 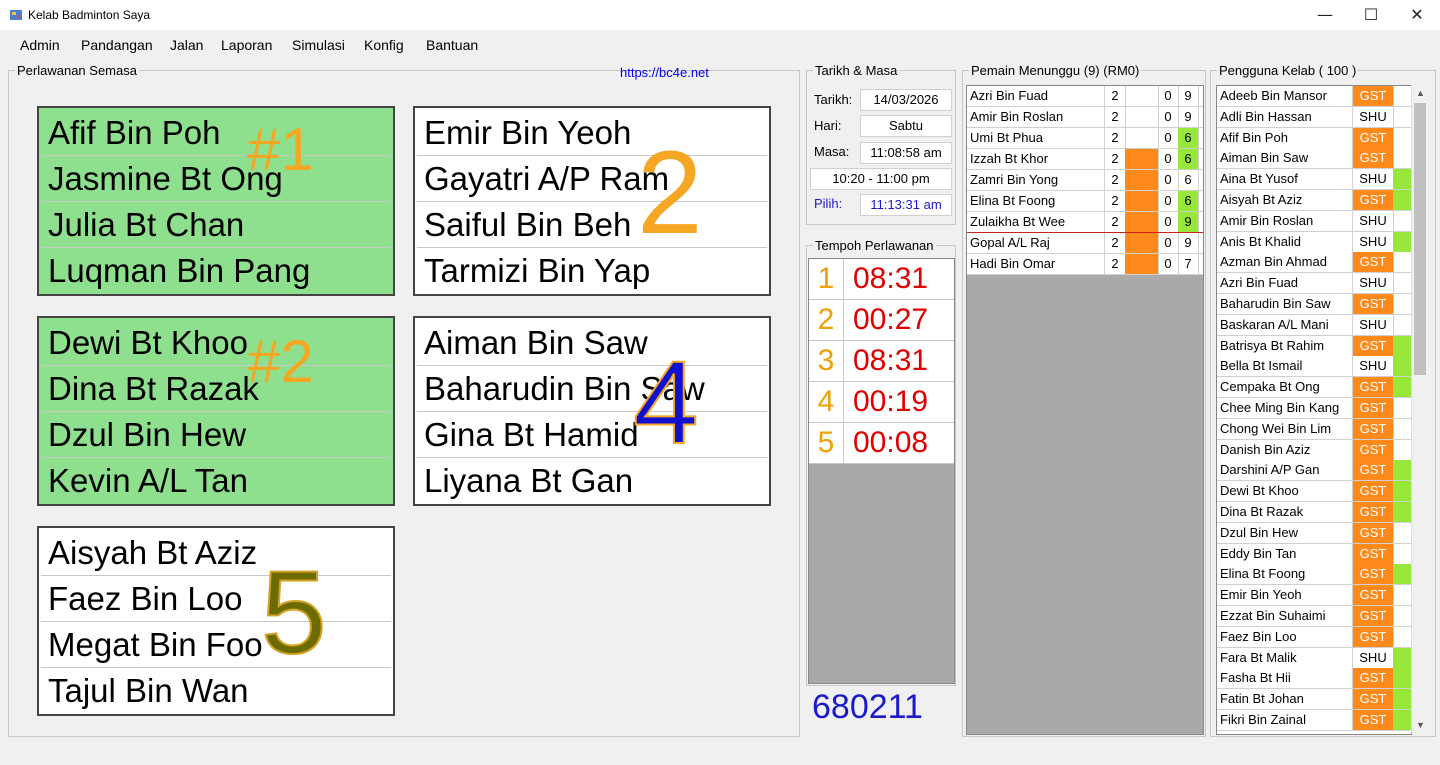 What do you see at coordinates (1285, 408) in the screenshot?
I see `member-name: Chee Ming Bin Kang` at bounding box center [1285, 408].